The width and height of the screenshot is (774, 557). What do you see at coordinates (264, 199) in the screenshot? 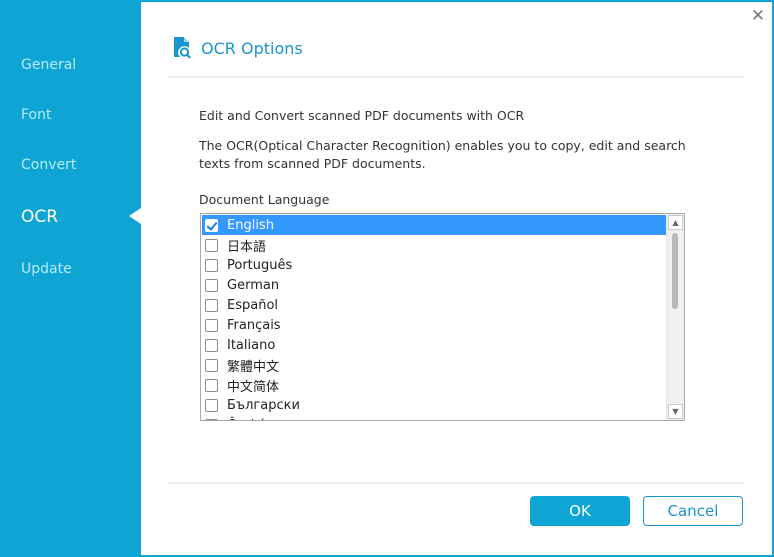
I see `document-language-label: Document Language` at bounding box center [264, 199].